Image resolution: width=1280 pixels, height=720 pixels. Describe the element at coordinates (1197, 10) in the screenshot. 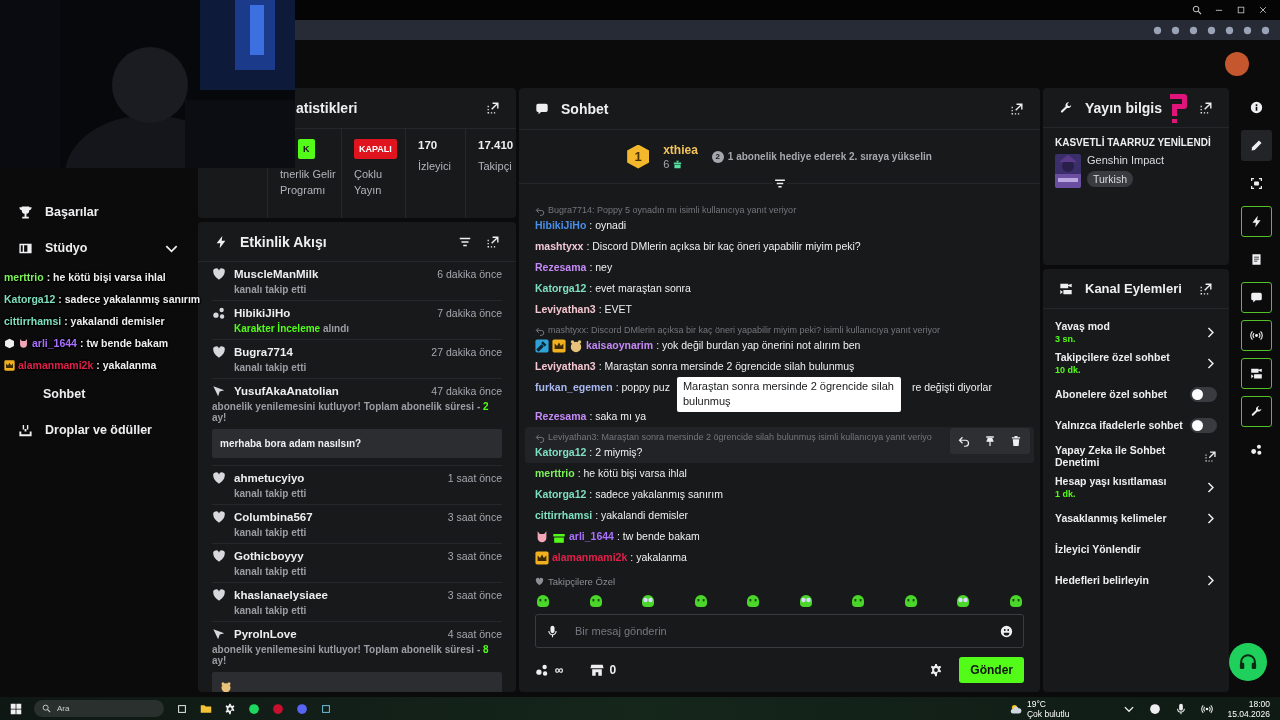

I see `search-icon` at that location.